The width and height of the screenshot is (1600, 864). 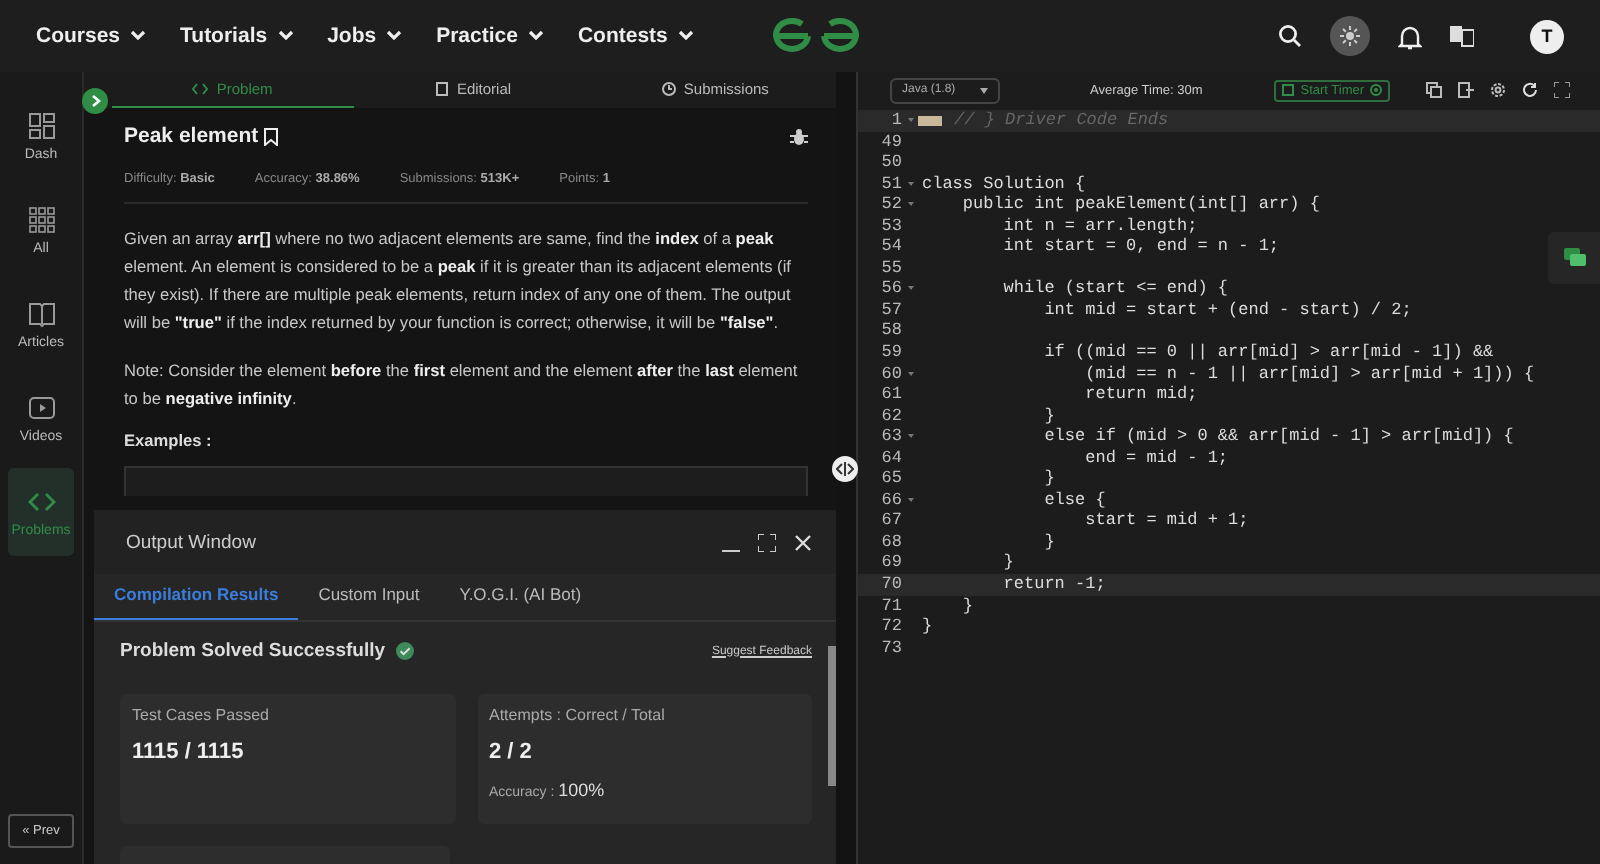 I want to click on resize-handle, so click(x=845, y=469).